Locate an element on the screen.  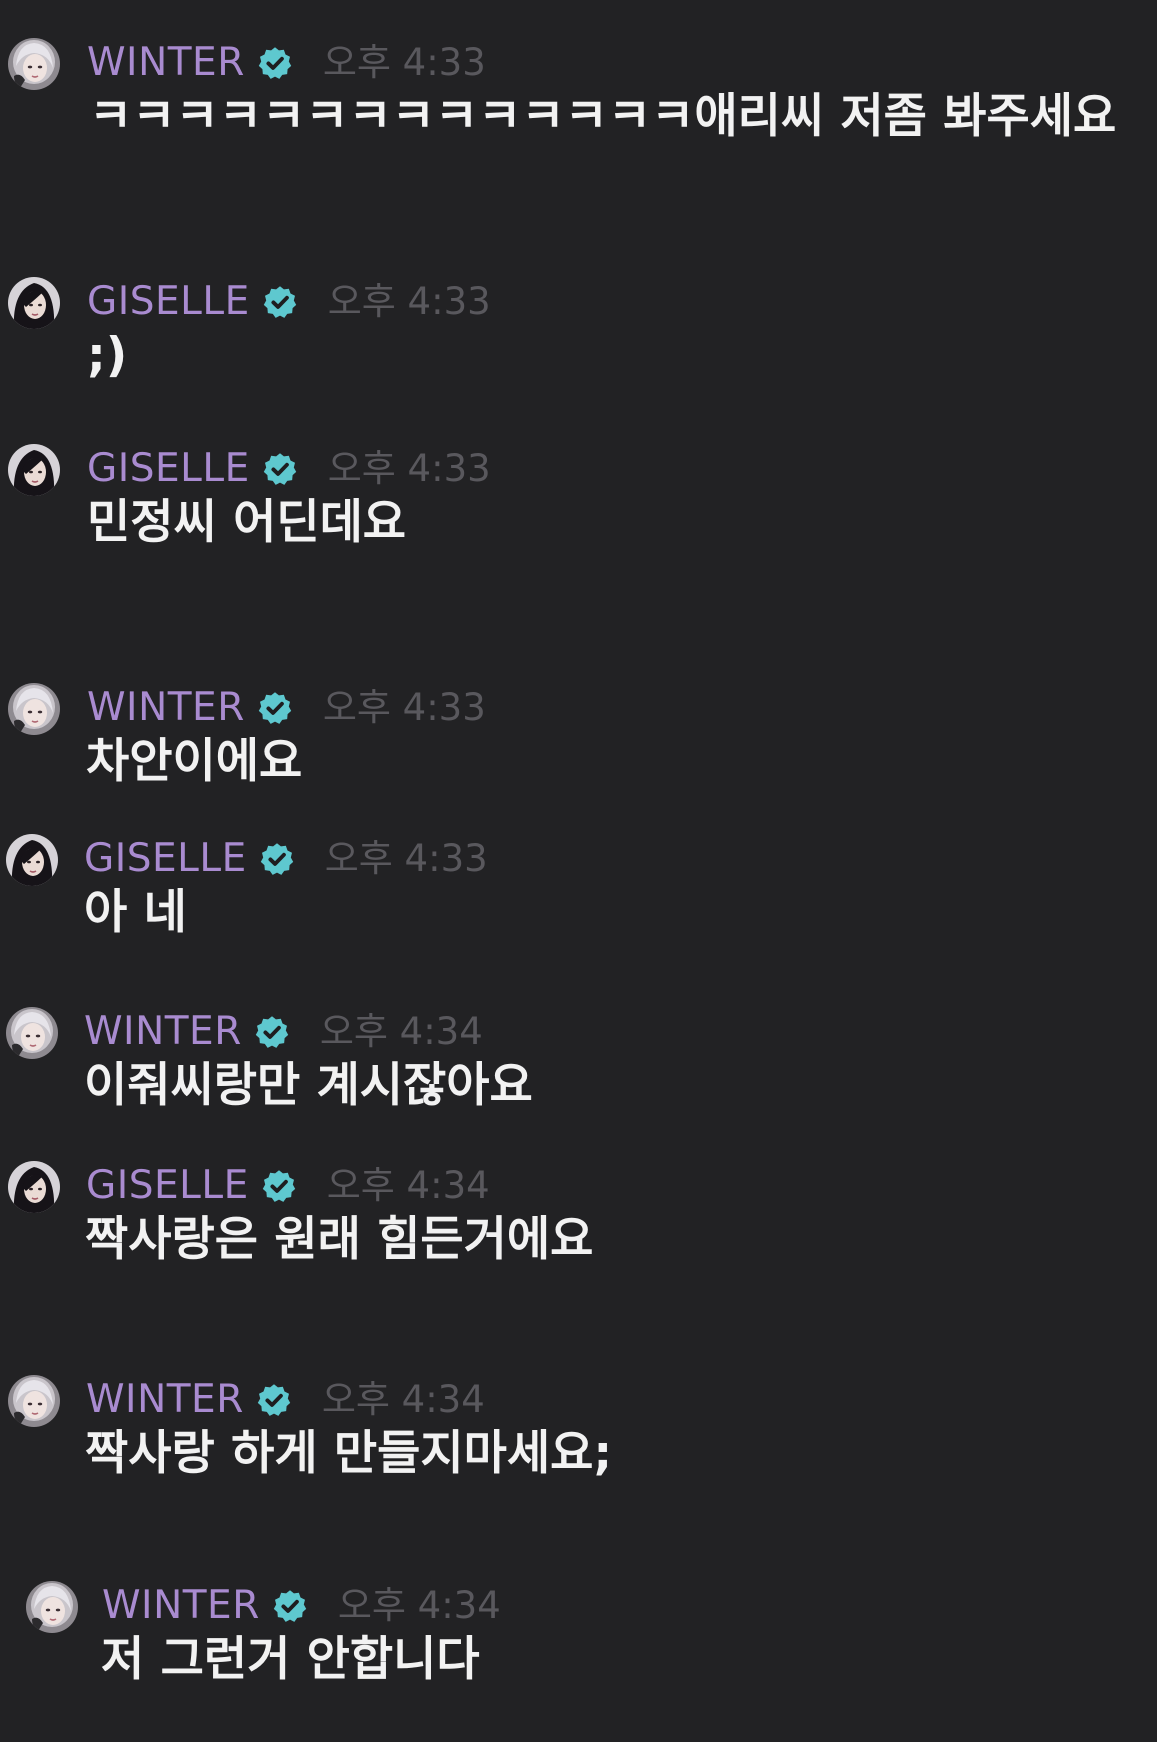
chat-message: WINTER 오후 4:34 저 그런거 안합니다 is located at coordinates (578, 1648).